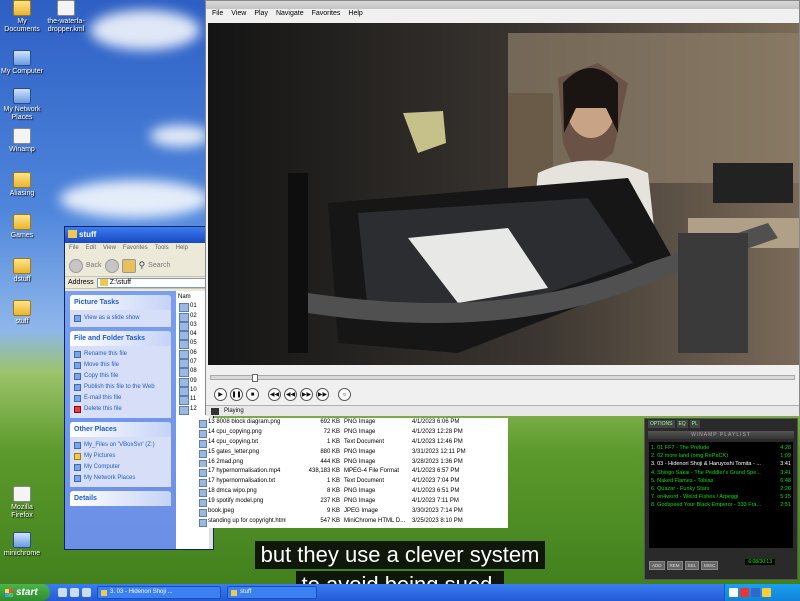 This screenshot has height=601, width=800. What do you see at coordinates (290, 394) in the screenshot?
I see `rewind-icon: ◀◀` at bounding box center [290, 394].